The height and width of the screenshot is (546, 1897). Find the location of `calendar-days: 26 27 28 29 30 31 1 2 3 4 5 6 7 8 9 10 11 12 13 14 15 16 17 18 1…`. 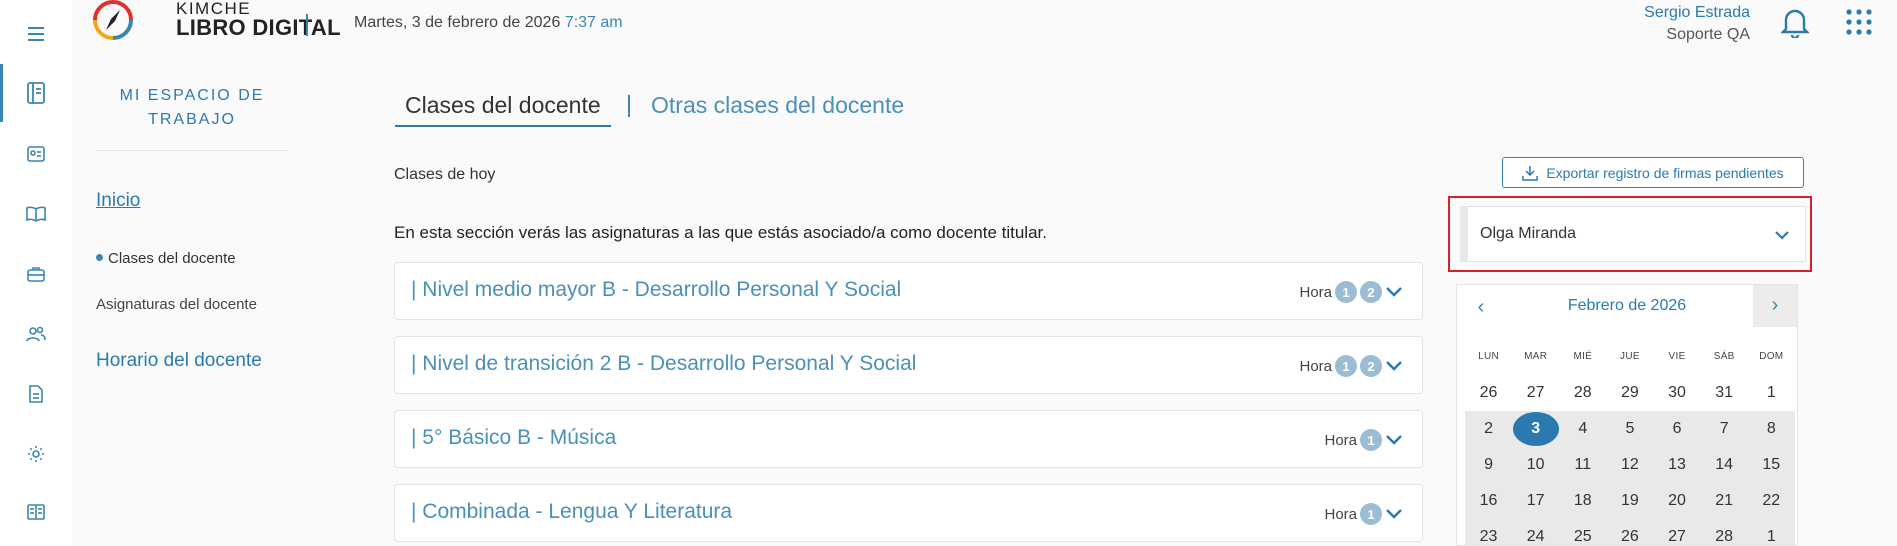

calendar-days: 26 27 28 29 30 31 1 2 3 4 5 6 7 8 9 10 11 12 13 14 15 16 17 18 1… is located at coordinates (1630, 460).